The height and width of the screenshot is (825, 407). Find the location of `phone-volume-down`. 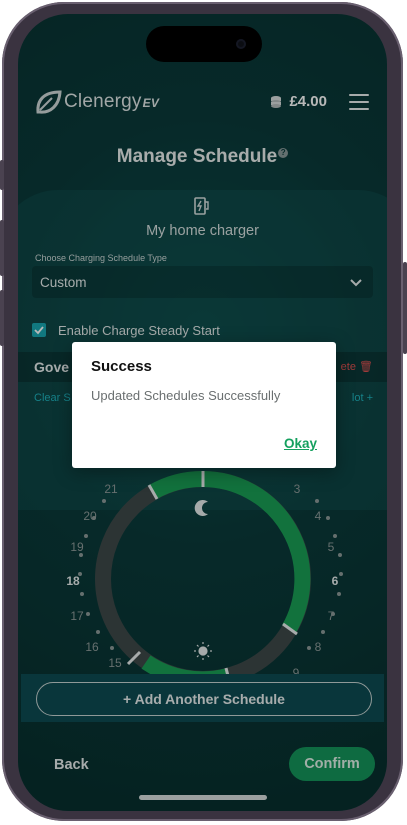

phone-volume-down is located at coordinates (2, 318).